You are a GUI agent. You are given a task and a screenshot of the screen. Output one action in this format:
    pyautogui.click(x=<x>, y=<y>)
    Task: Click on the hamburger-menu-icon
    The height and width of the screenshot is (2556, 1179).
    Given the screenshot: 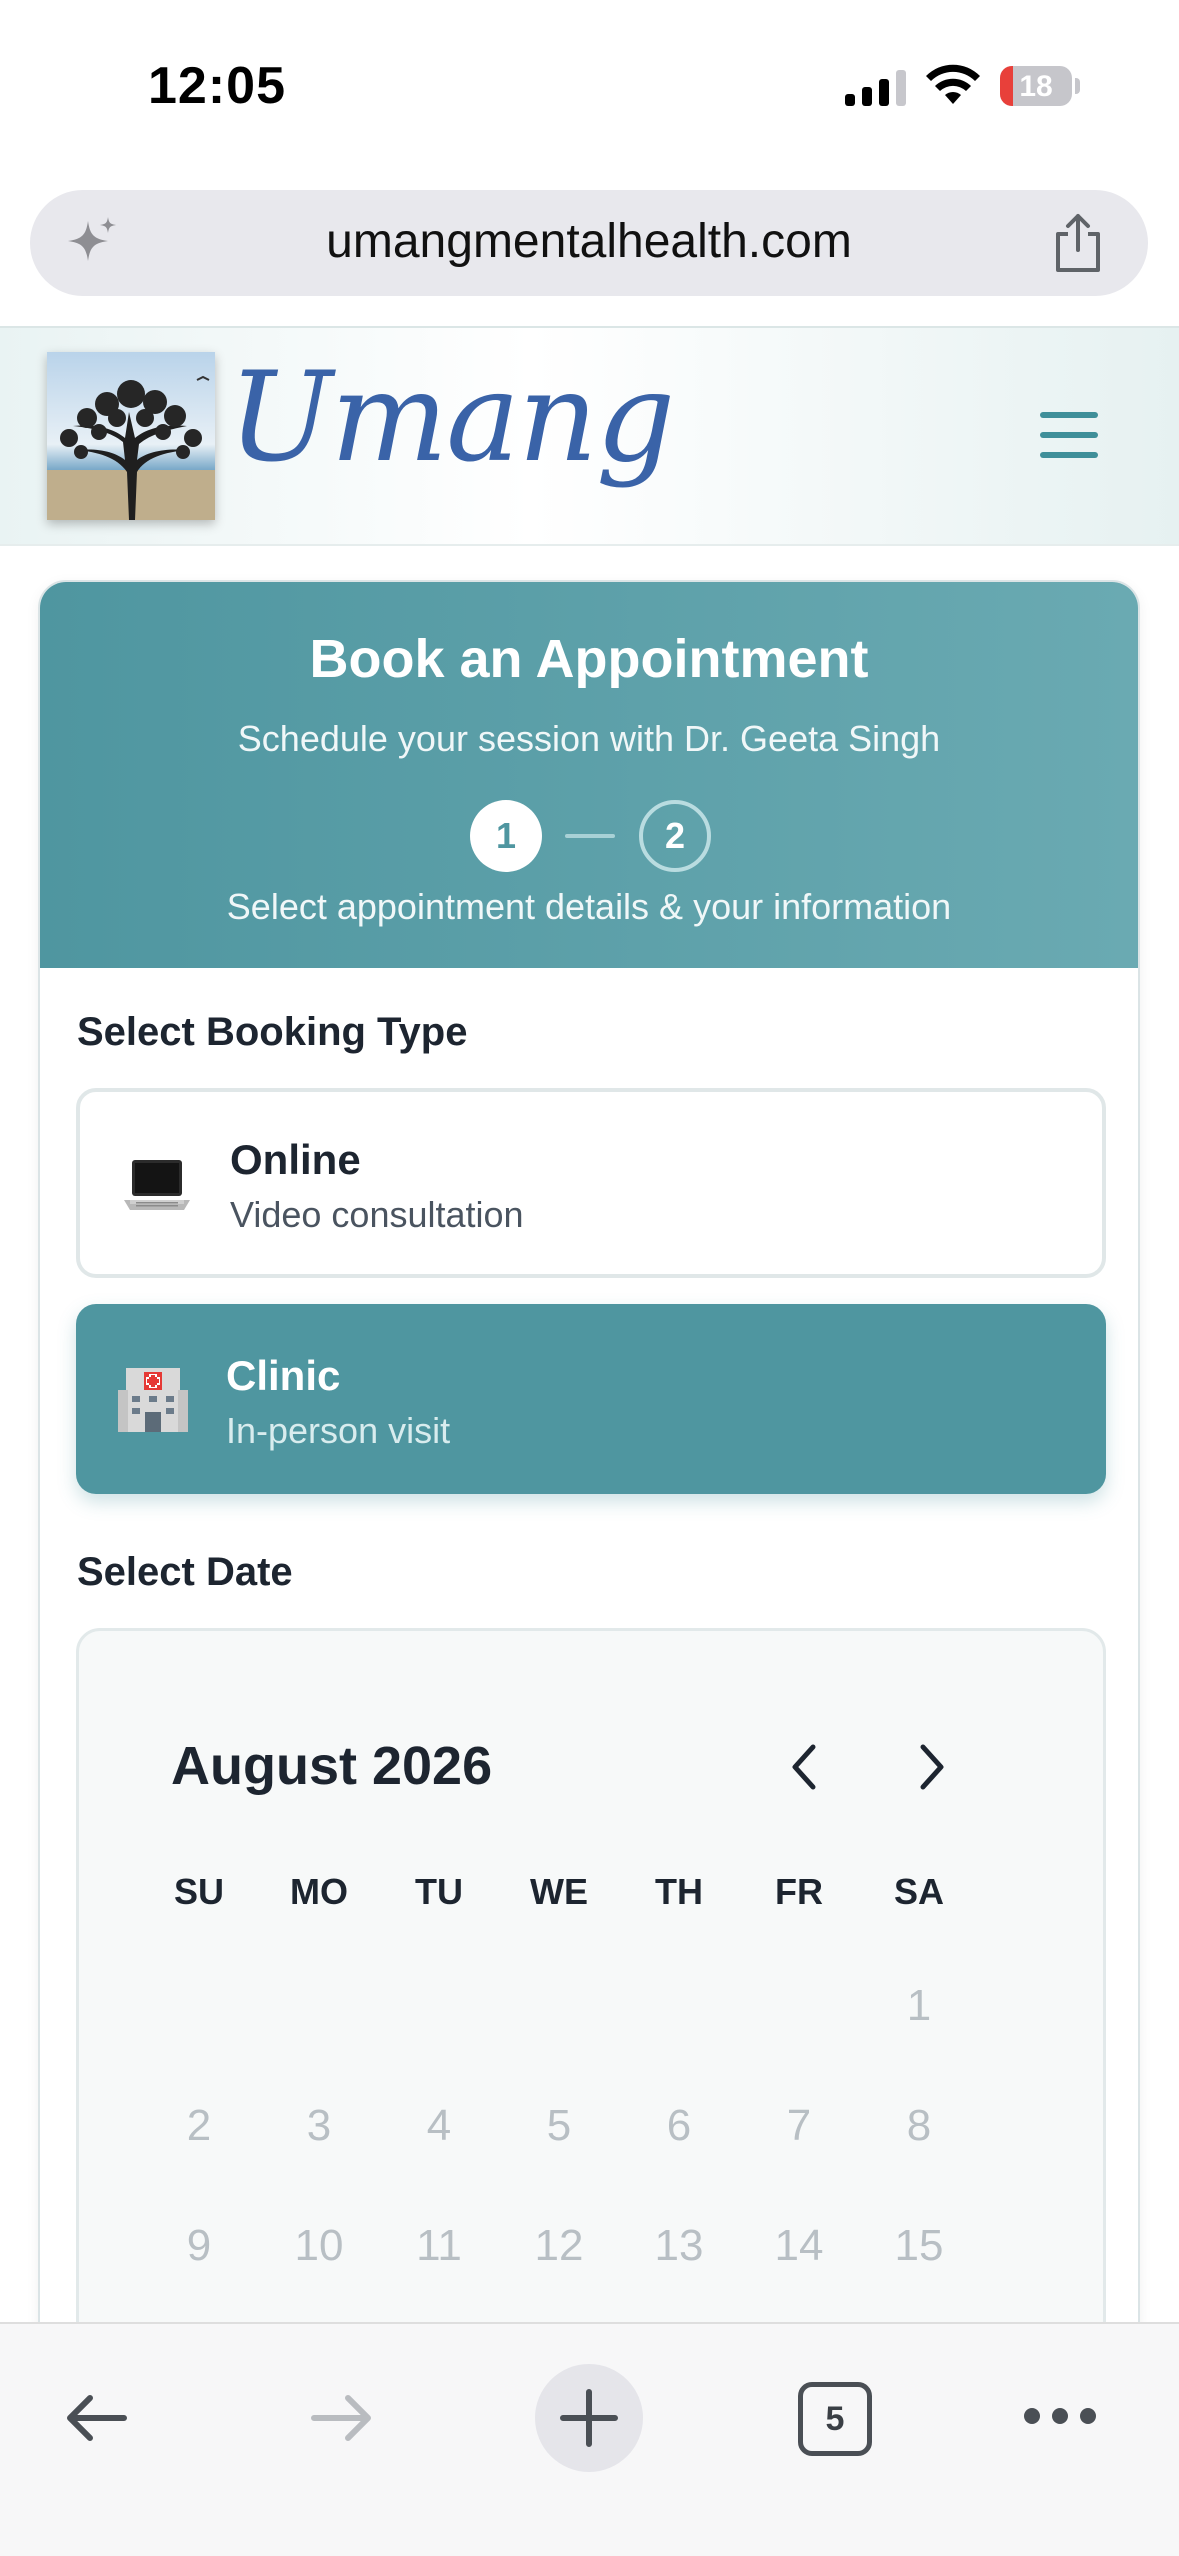 What is the action you would take?
    pyautogui.click(x=1069, y=435)
    